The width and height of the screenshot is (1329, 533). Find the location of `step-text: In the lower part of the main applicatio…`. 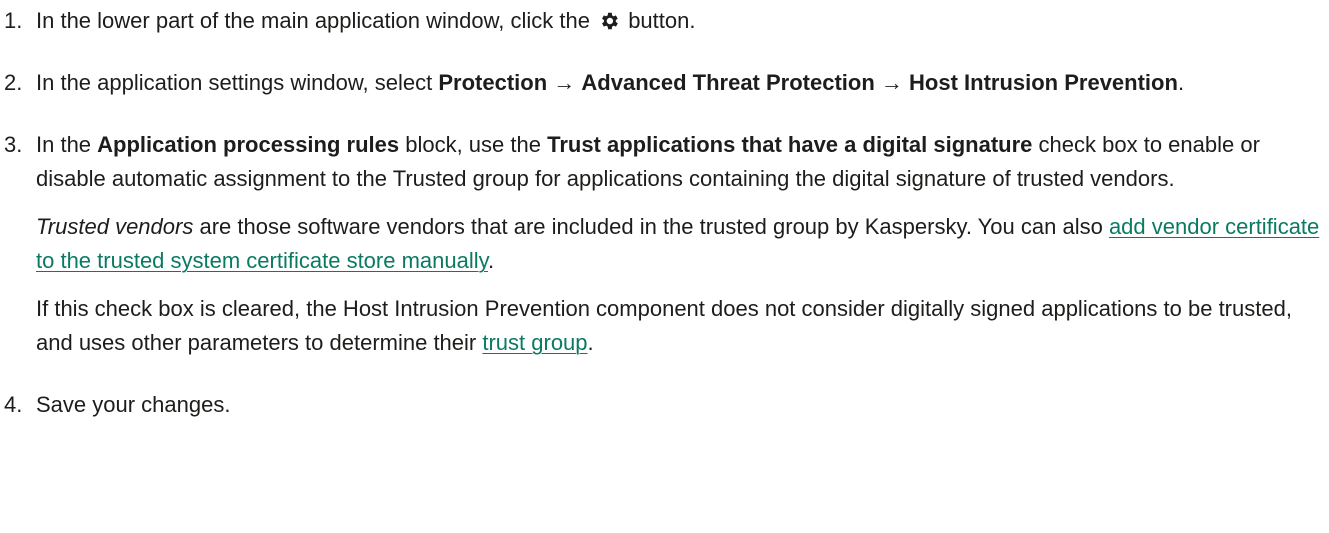

step-text: In the lower part of the main applicatio… is located at coordinates (680, 21).